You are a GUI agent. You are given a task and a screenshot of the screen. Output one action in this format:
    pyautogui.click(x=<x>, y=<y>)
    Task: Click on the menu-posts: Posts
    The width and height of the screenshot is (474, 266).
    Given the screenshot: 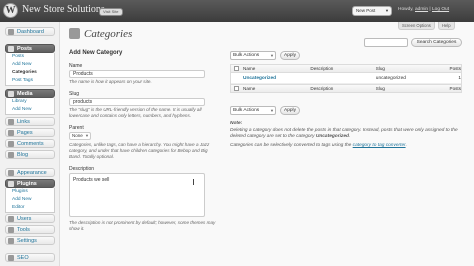 What is the action you would take?
    pyautogui.click(x=30, y=48)
    